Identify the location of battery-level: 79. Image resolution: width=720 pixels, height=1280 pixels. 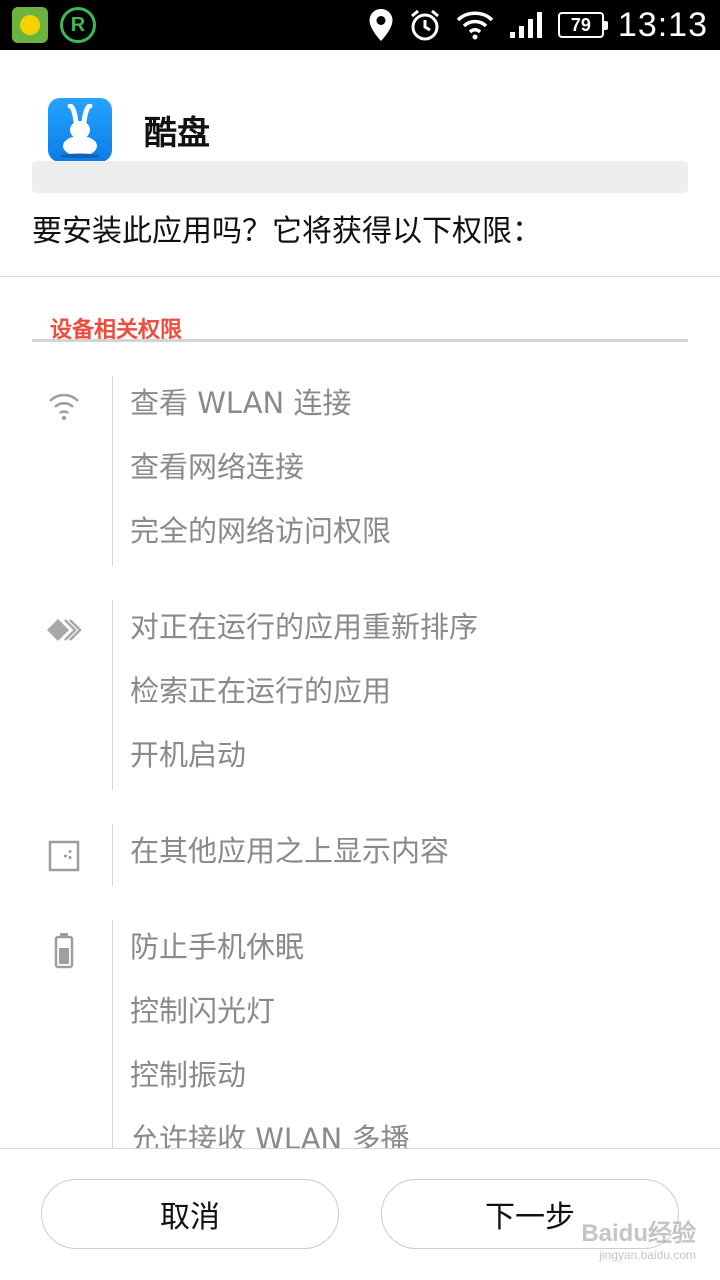
(580, 24).